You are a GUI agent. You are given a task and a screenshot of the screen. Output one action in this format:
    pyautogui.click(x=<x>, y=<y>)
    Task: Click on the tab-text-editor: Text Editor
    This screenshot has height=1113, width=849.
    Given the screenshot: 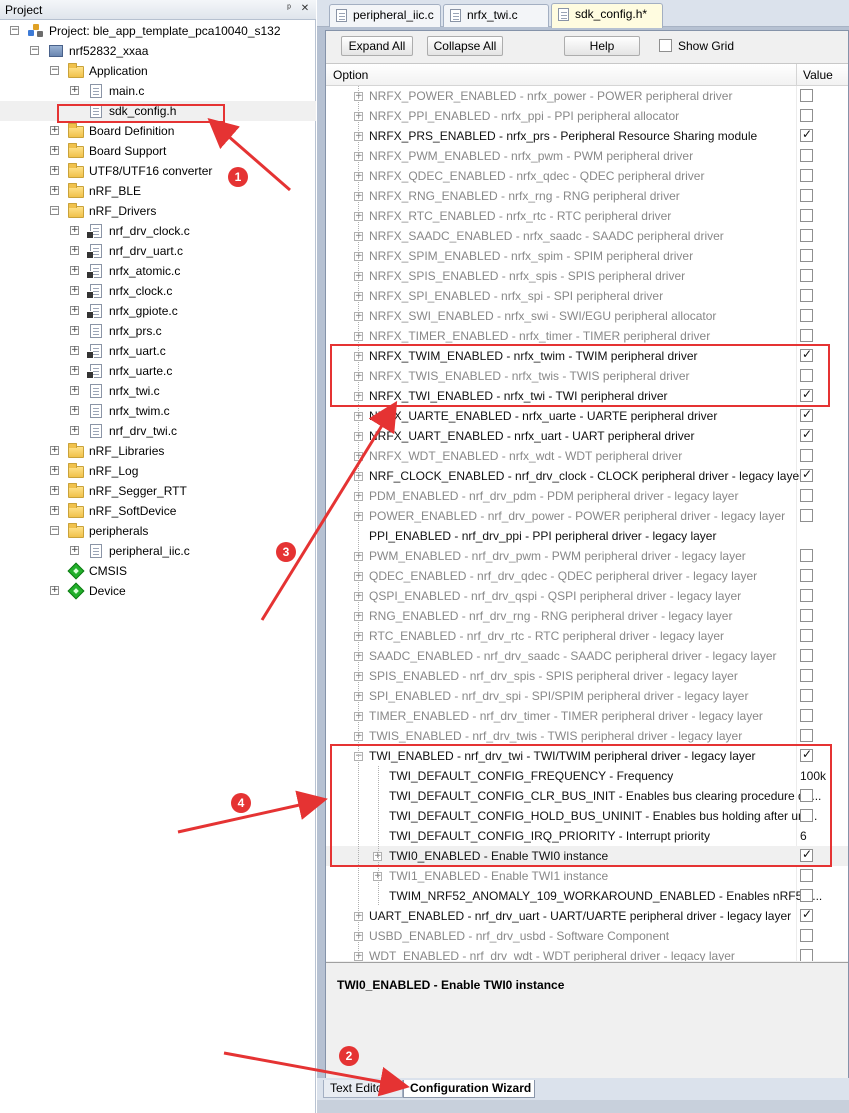 What is the action you would take?
    pyautogui.click(x=363, y=1089)
    